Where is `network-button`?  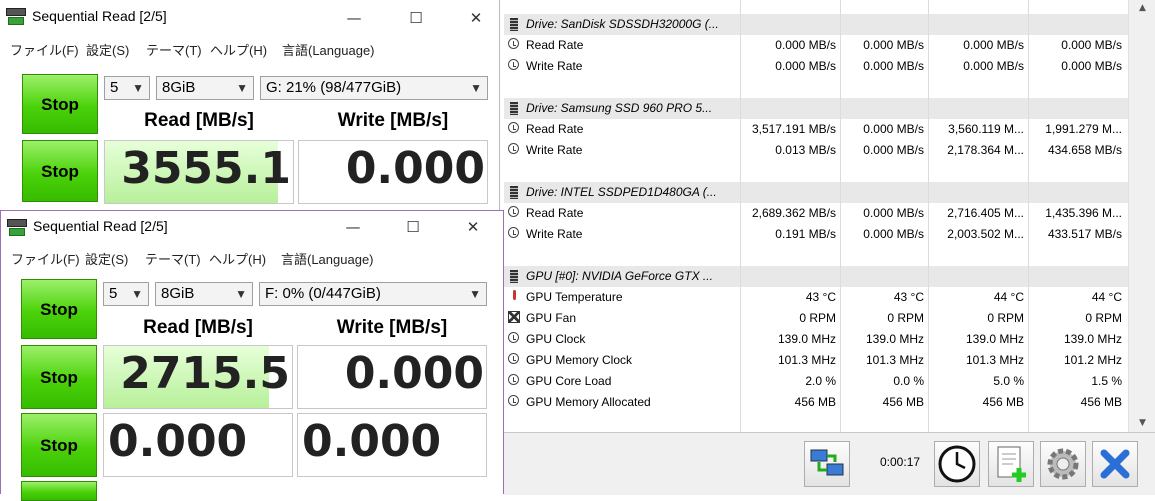 network-button is located at coordinates (827, 464).